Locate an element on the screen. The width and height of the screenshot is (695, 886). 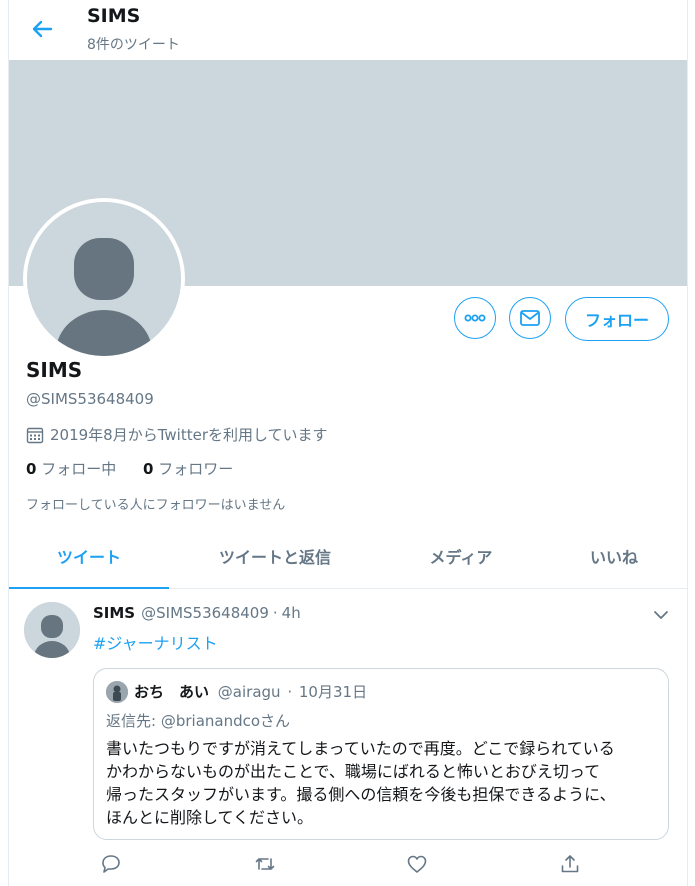
more-options-button is located at coordinates (475, 318).